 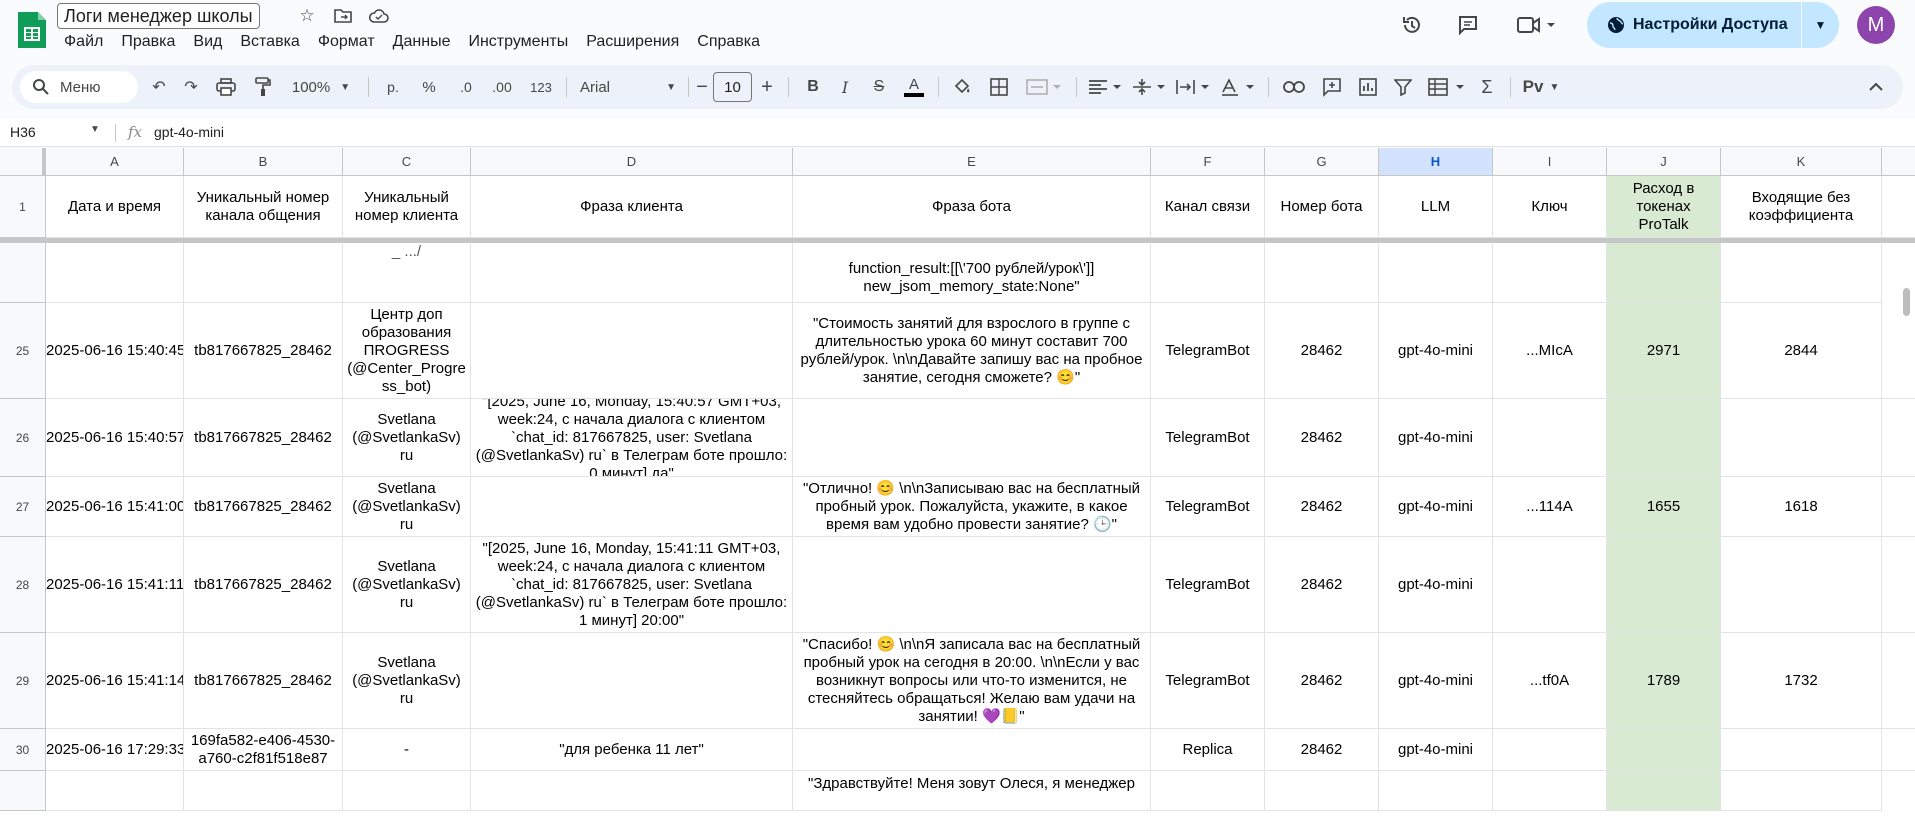 I want to click on percent-button: %, so click(x=429, y=87).